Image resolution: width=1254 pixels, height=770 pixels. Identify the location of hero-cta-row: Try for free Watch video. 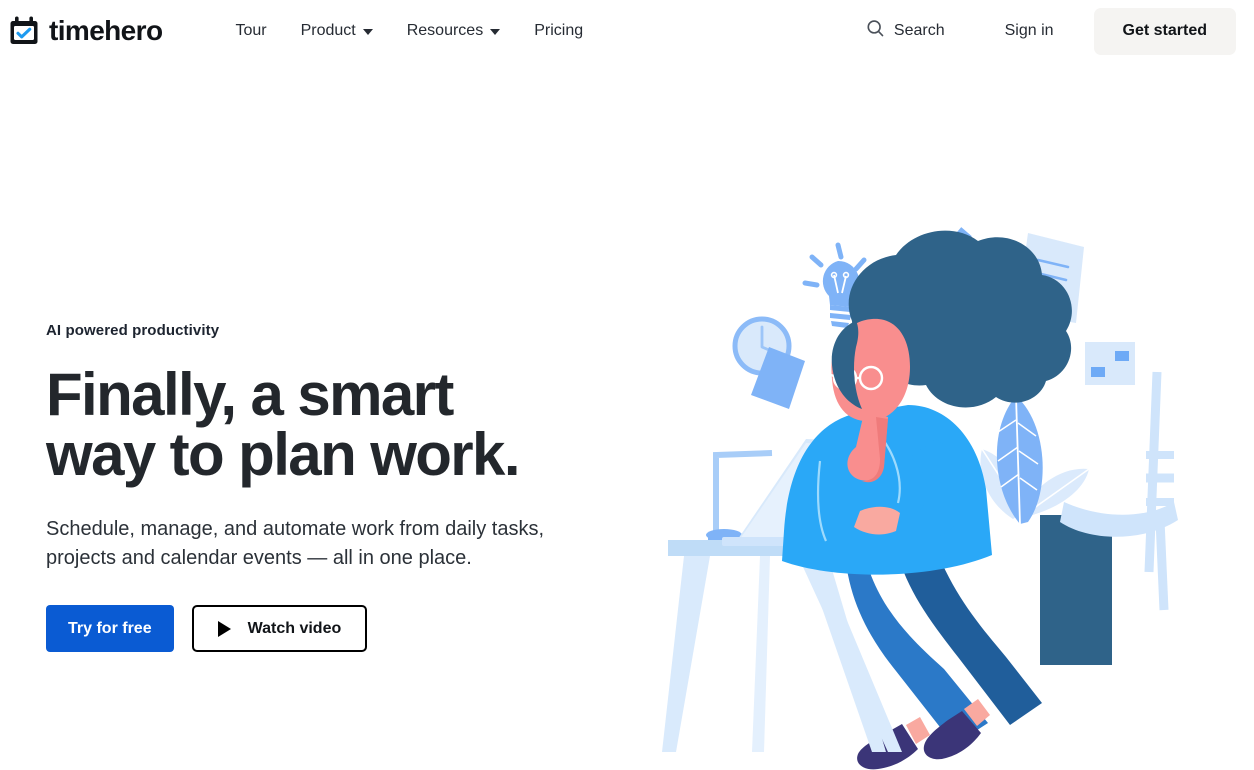
(326, 628).